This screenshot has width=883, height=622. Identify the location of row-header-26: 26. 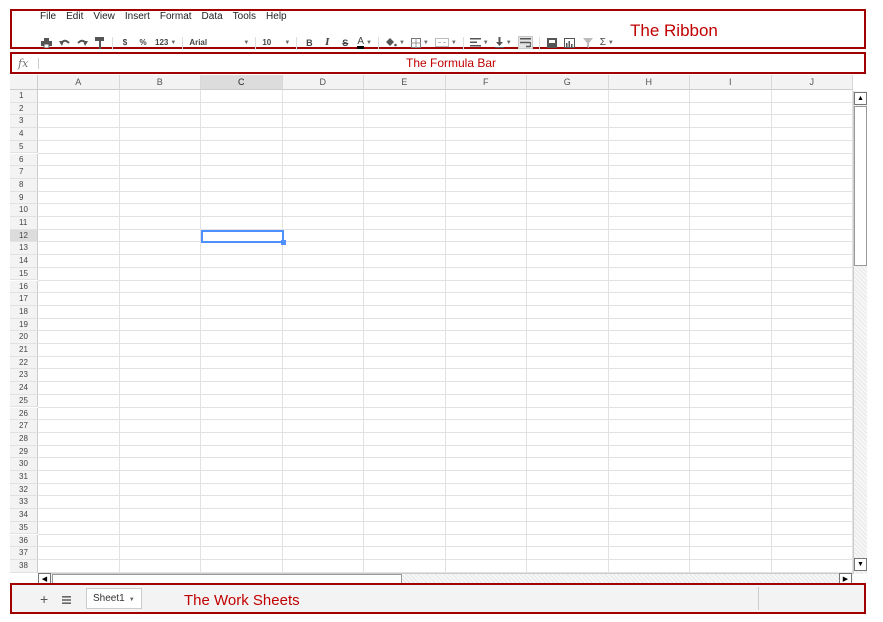
(24, 414).